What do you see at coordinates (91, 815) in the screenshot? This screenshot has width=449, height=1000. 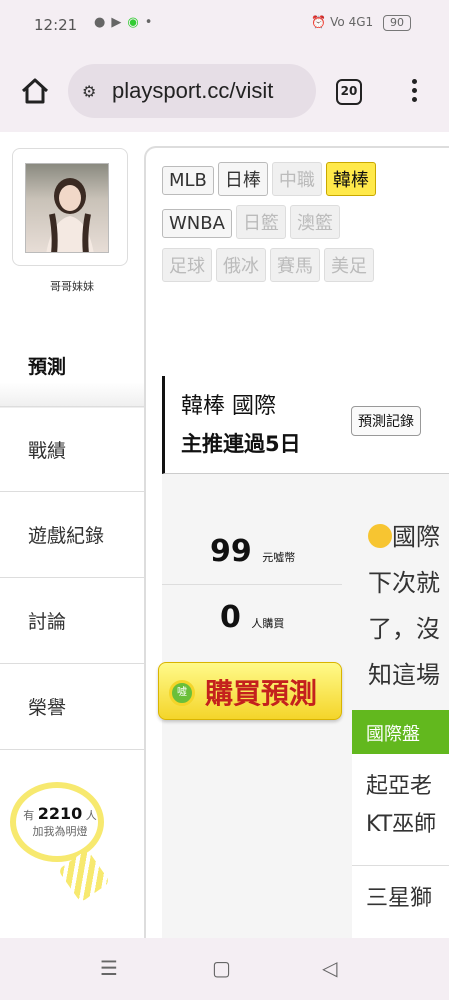 I see `fans-unit: 人` at bounding box center [91, 815].